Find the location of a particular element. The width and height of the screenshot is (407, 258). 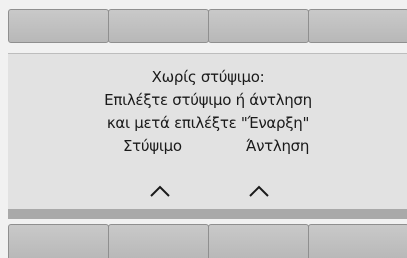

spin-softkey is located at coordinates (158, 241).